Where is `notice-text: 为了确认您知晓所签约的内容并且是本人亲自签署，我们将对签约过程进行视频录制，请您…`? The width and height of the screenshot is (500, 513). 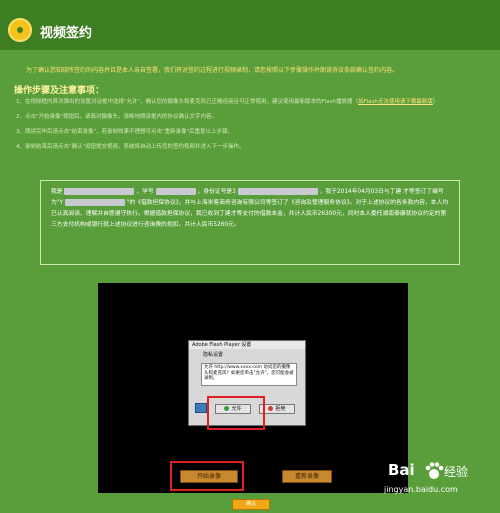 notice-text: 为了确认您知晓所签约的内容并且是本人亲自签署，我们将对签约过程进行视频录制，请您… is located at coordinates (256, 70).